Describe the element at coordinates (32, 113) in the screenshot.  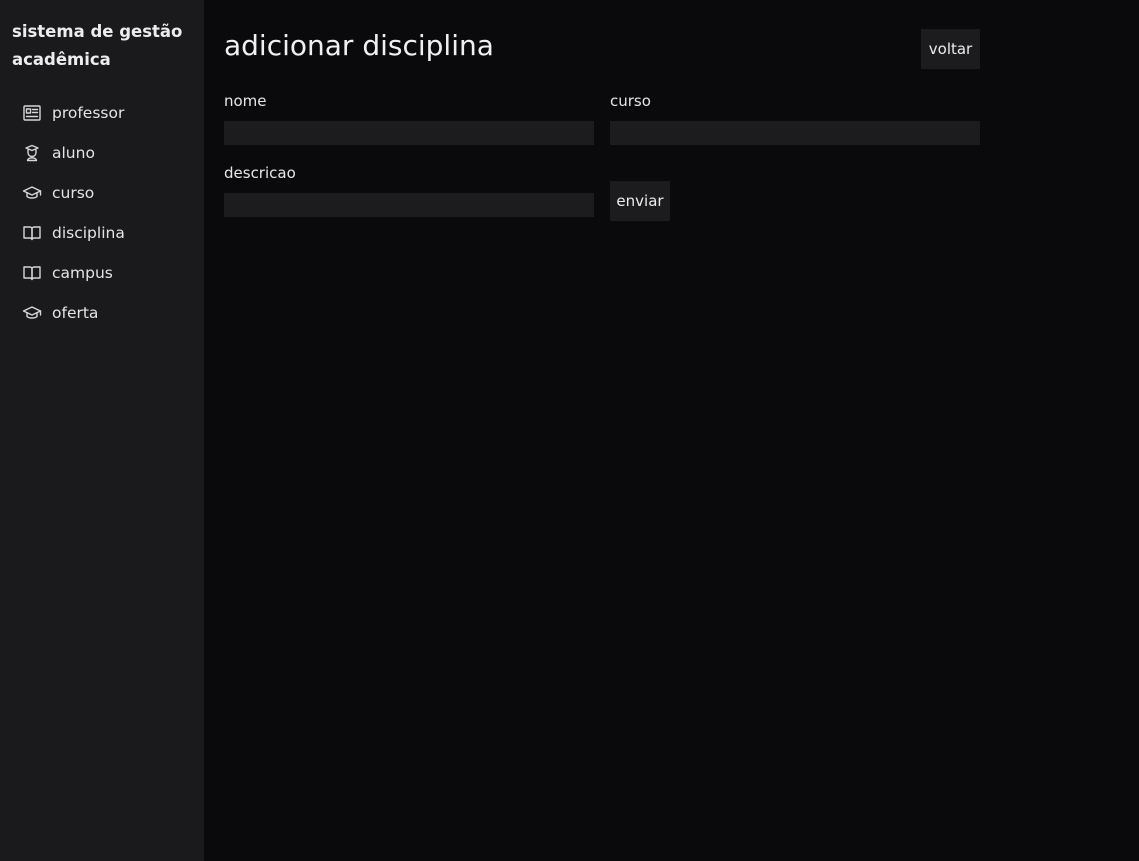
I see `id-card-icon` at that location.